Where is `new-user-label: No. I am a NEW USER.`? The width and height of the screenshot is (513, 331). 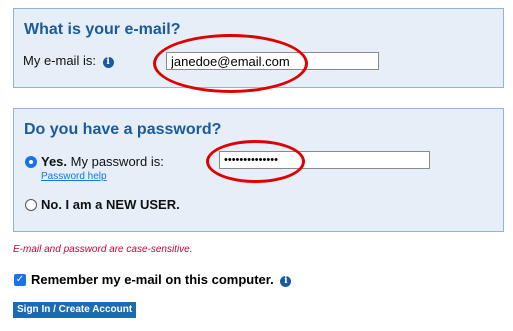 new-user-label: No. I am a NEW USER. is located at coordinates (110, 204).